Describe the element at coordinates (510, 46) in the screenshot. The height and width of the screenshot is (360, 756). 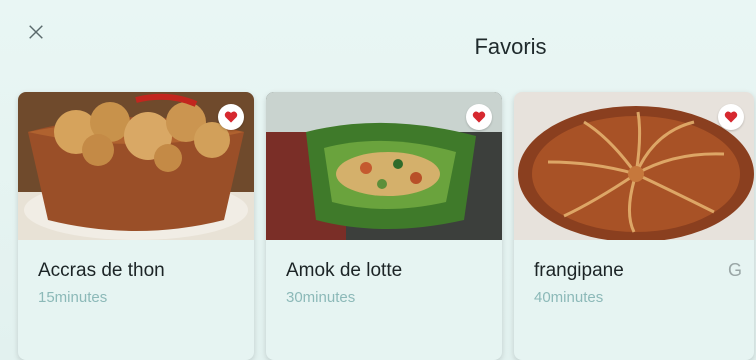
I see `page-title: Favoris` at that location.